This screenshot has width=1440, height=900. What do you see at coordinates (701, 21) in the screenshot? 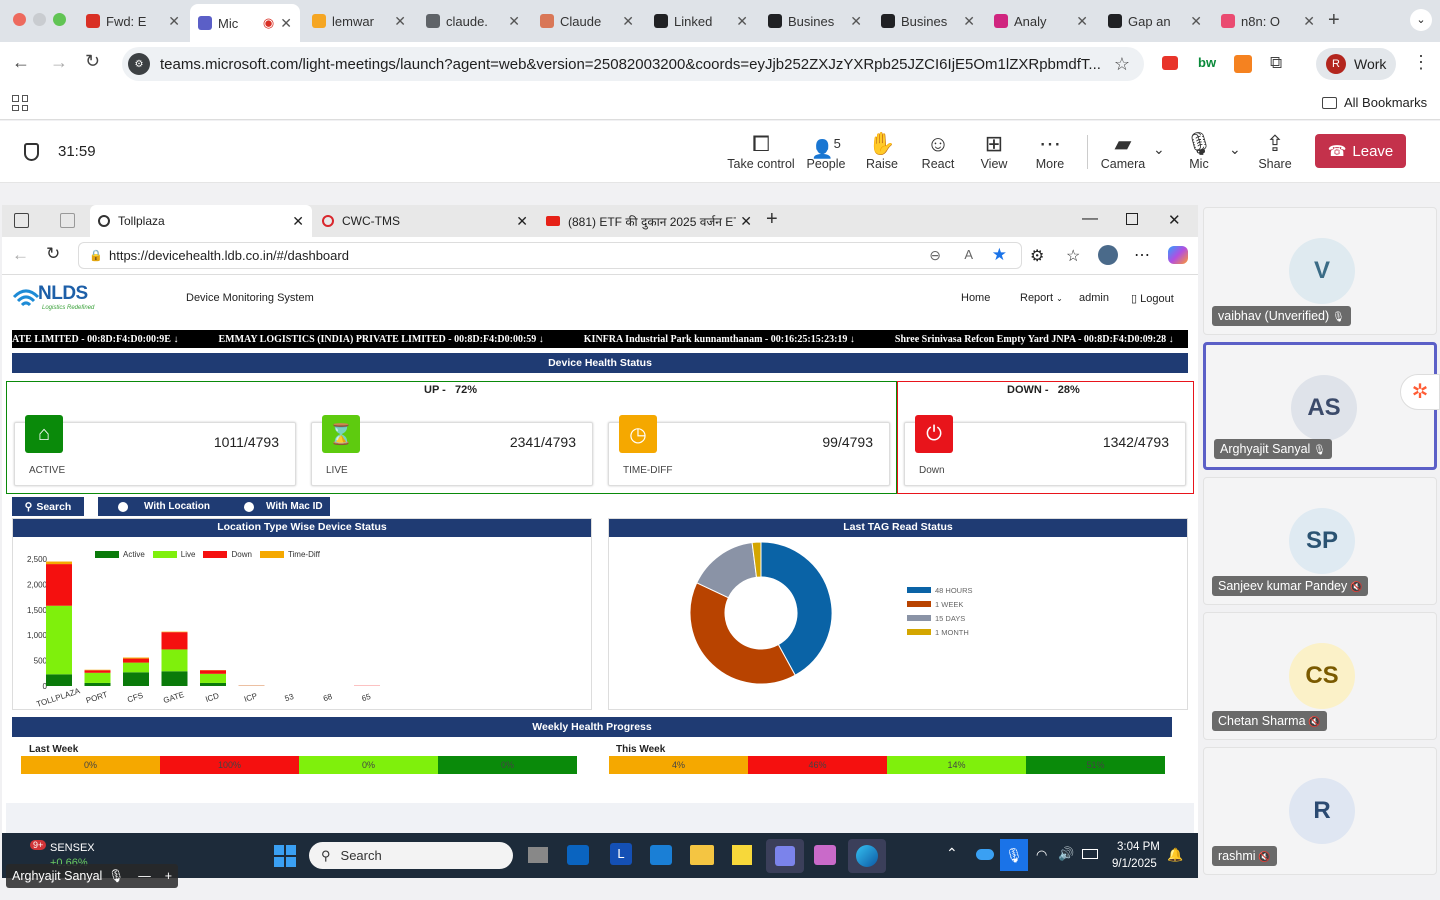
I see `browser-tab: Linked ✕` at bounding box center [701, 21].